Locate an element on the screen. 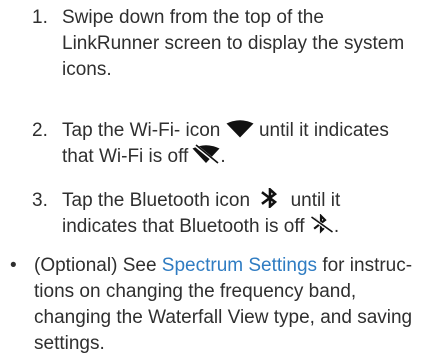 This screenshot has height=357, width=438. step-text: that Wi-Fi is off is located at coordinates (125, 156).